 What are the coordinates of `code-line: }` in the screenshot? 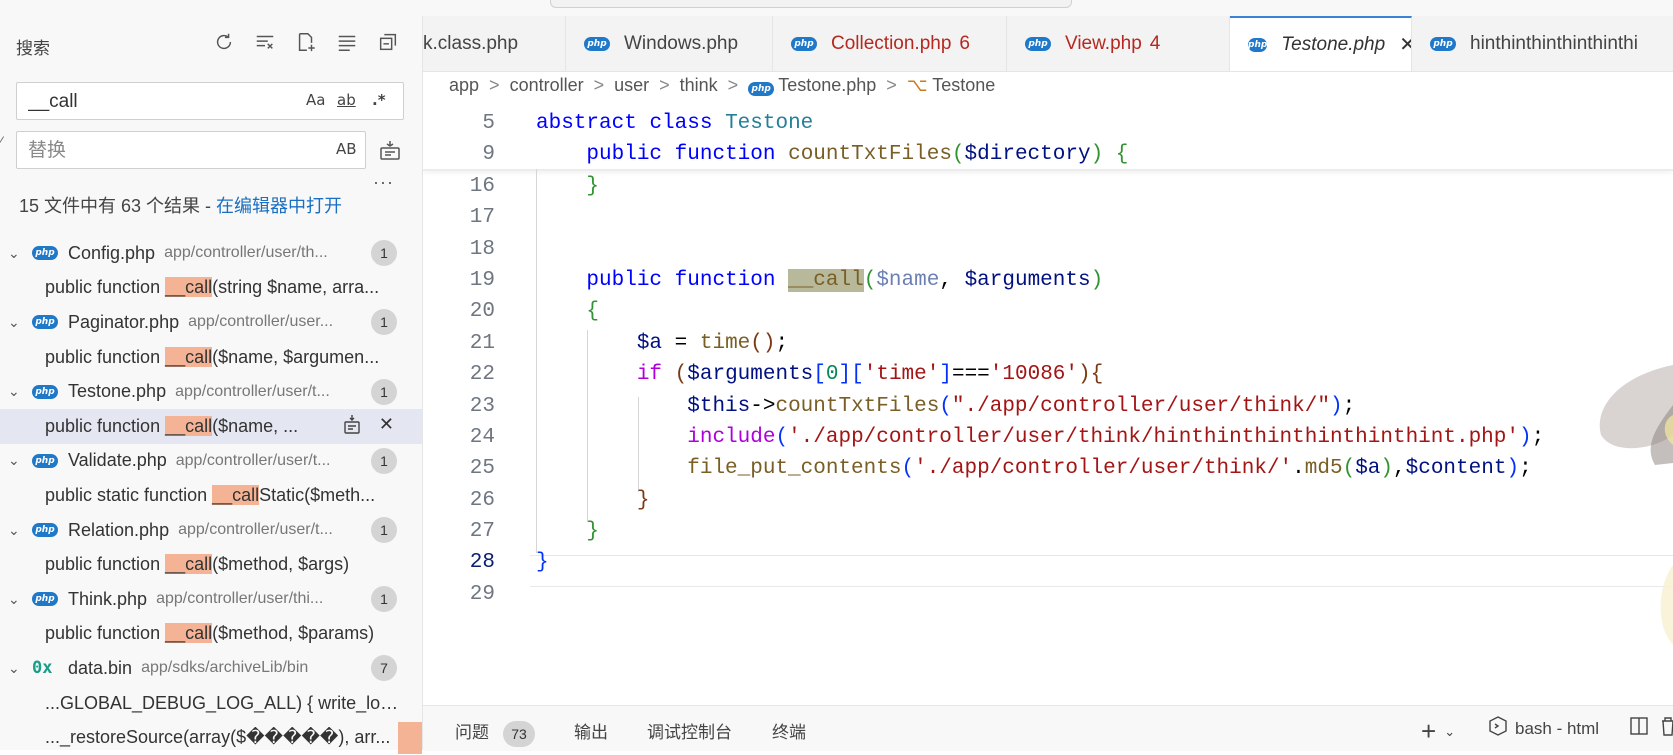 It's located at (542, 563).